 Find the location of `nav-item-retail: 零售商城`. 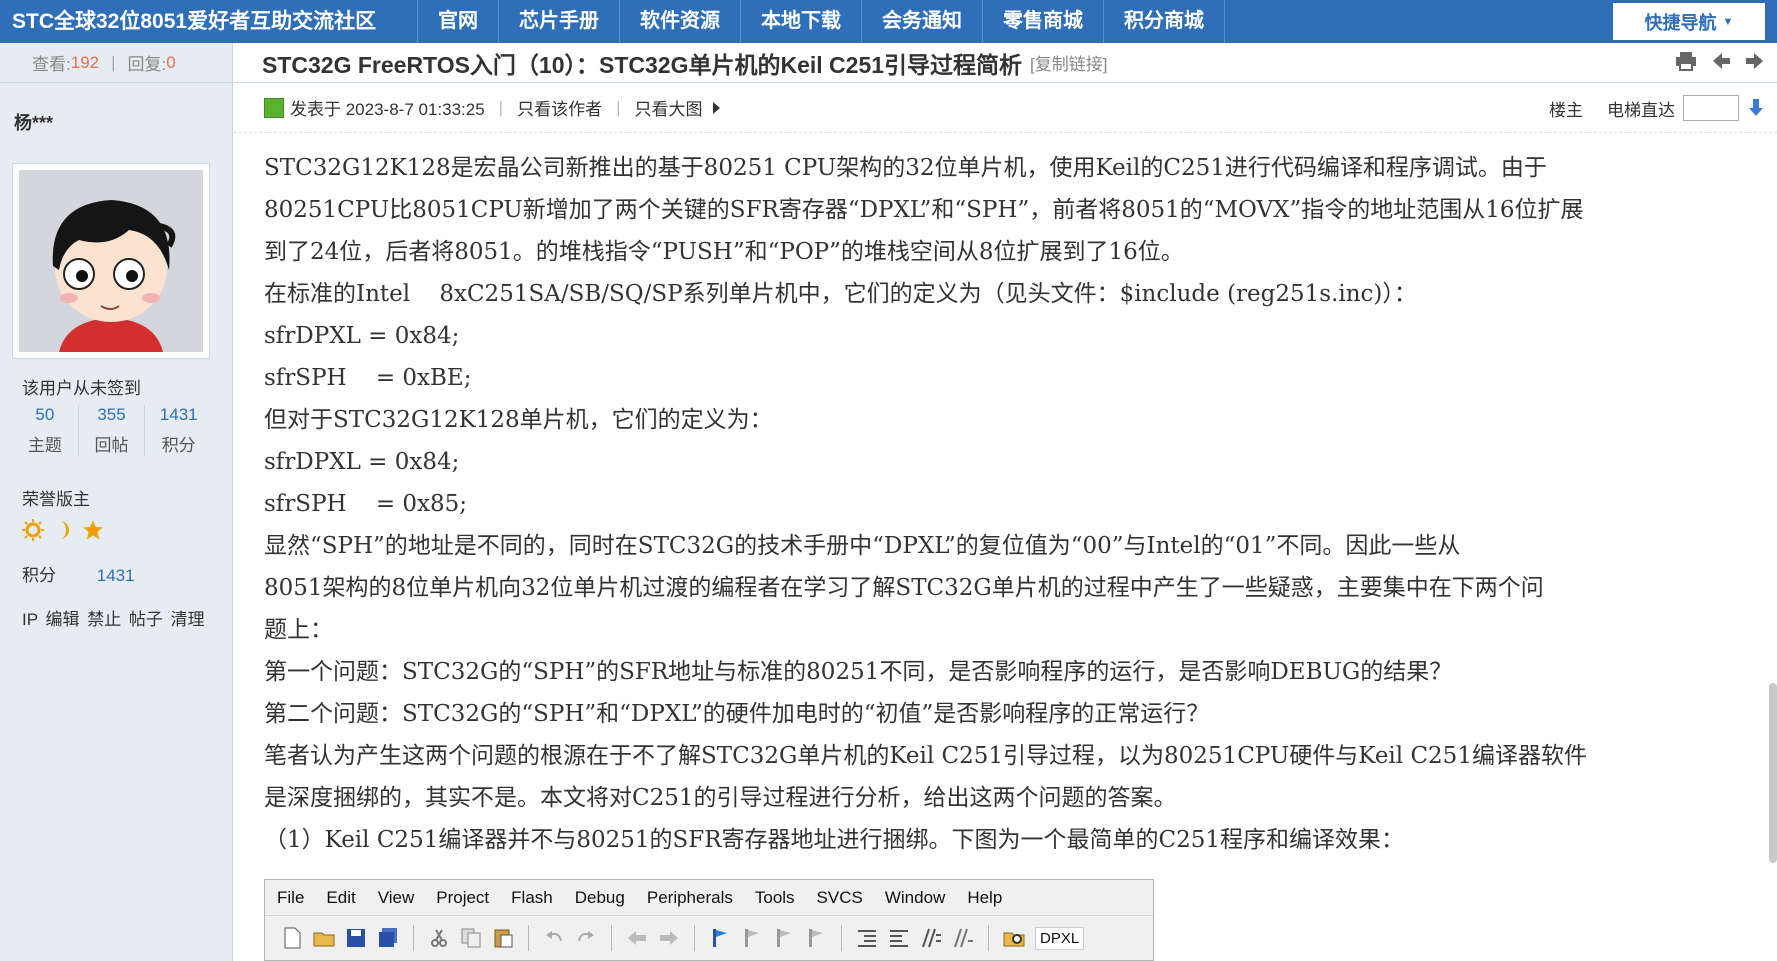

nav-item-retail: 零售商城 is located at coordinates (1043, 21).